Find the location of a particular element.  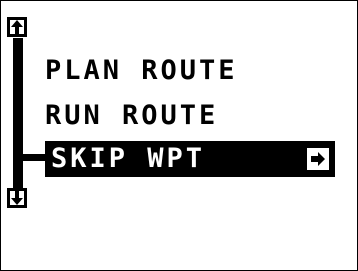

menu-item-label: RUN ROUTE is located at coordinates (132, 115).